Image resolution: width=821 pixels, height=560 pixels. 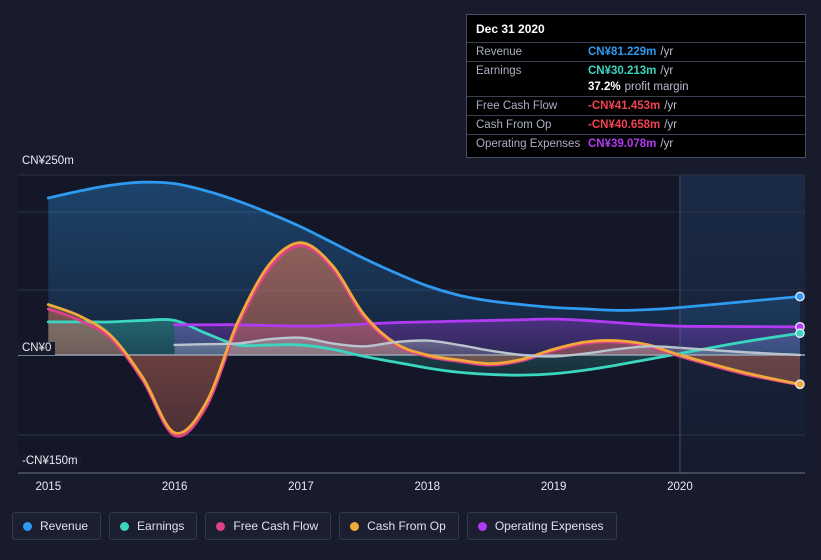 What do you see at coordinates (161, 526) in the screenshot?
I see `legend-item-label: Earnings` at bounding box center [161, 526].